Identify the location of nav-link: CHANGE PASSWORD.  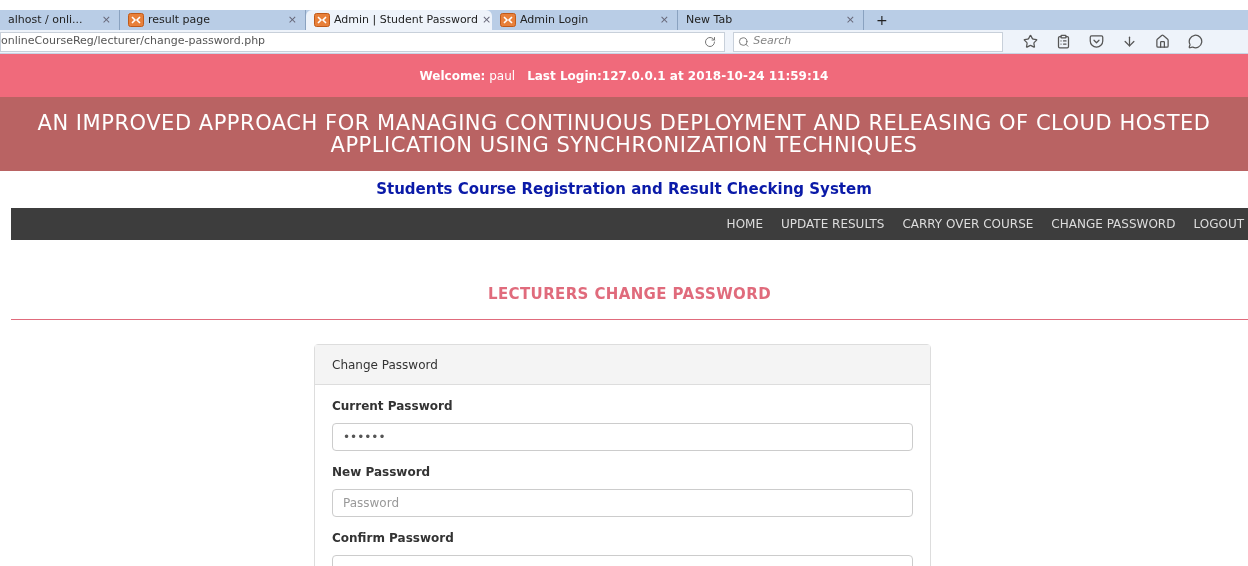
(1113, 224).